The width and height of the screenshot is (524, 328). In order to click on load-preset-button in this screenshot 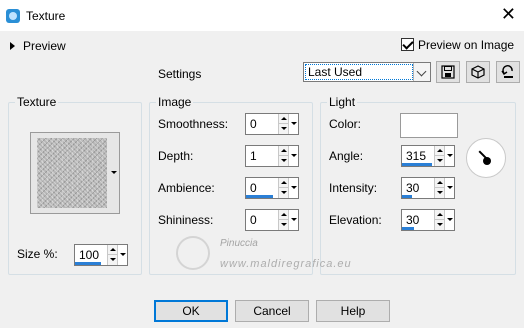, I will do `click(478, 72)`.